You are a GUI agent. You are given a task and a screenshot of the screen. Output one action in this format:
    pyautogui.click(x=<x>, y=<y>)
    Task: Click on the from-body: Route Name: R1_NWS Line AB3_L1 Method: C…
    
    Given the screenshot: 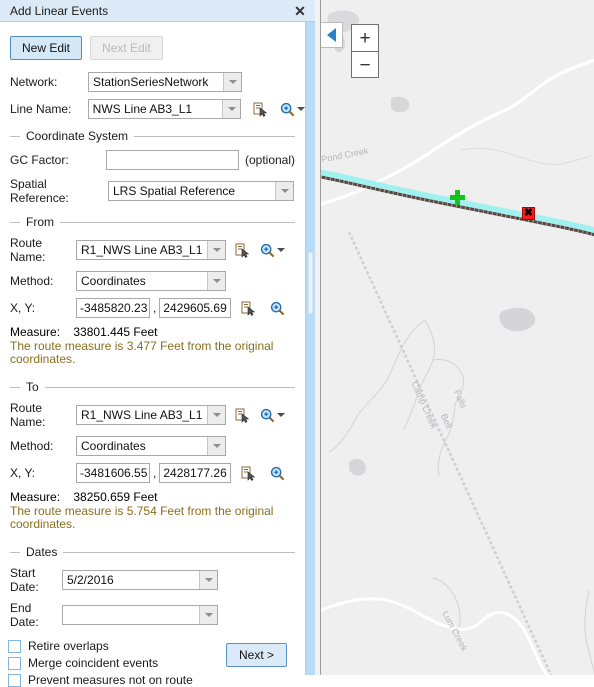 What is the action you would take?
    pyautogui.click(x=152, y=297)
    